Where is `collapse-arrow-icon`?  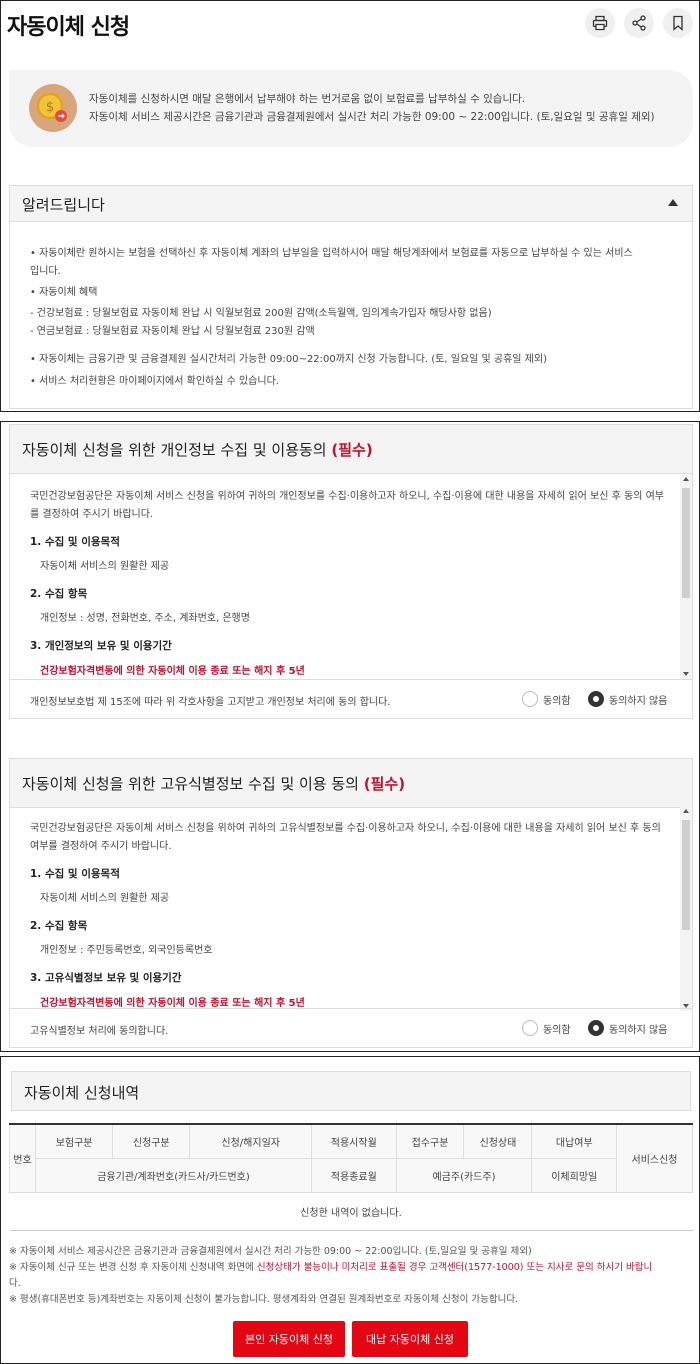
collapse-arrow-icon is located at coordinates (673, 202).